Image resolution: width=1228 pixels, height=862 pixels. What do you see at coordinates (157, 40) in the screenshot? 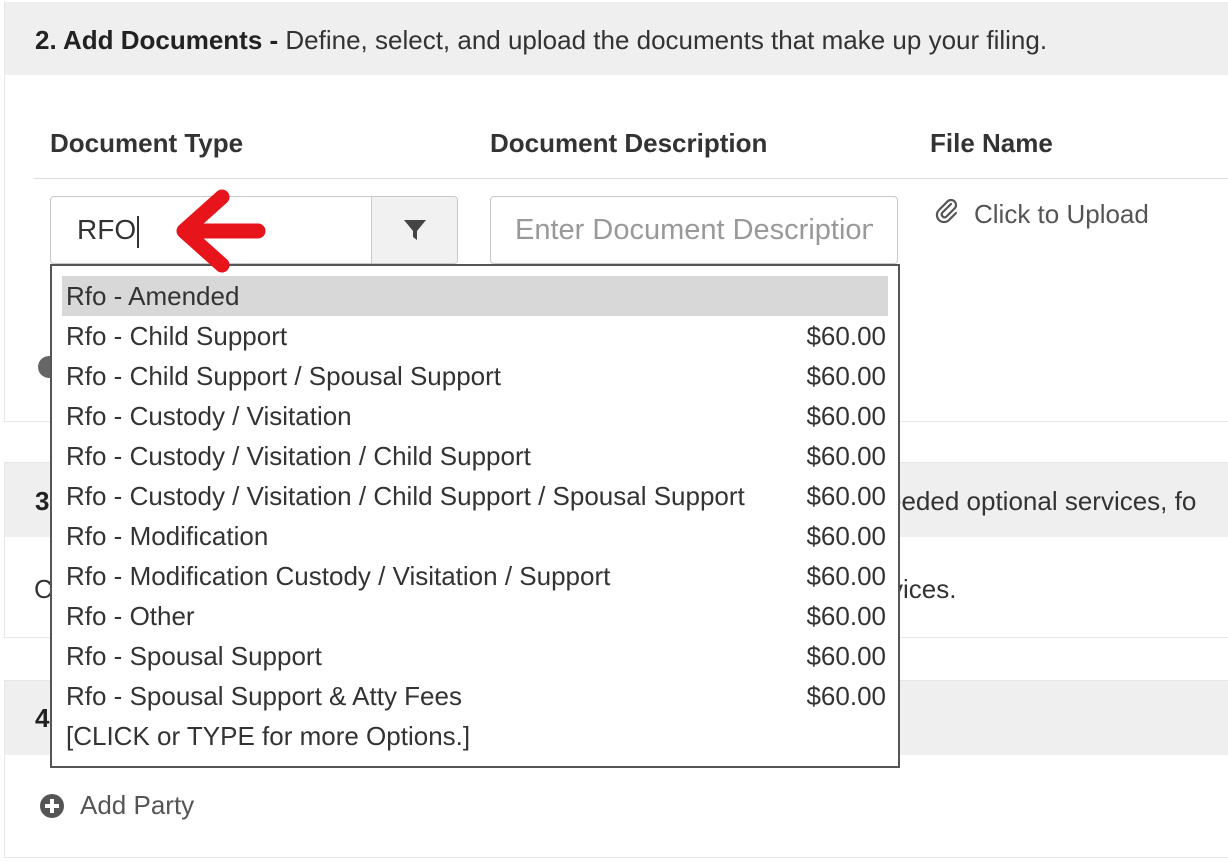
I see `section-2-title: 2. Add Documents -` at bounding box center [157, 40].